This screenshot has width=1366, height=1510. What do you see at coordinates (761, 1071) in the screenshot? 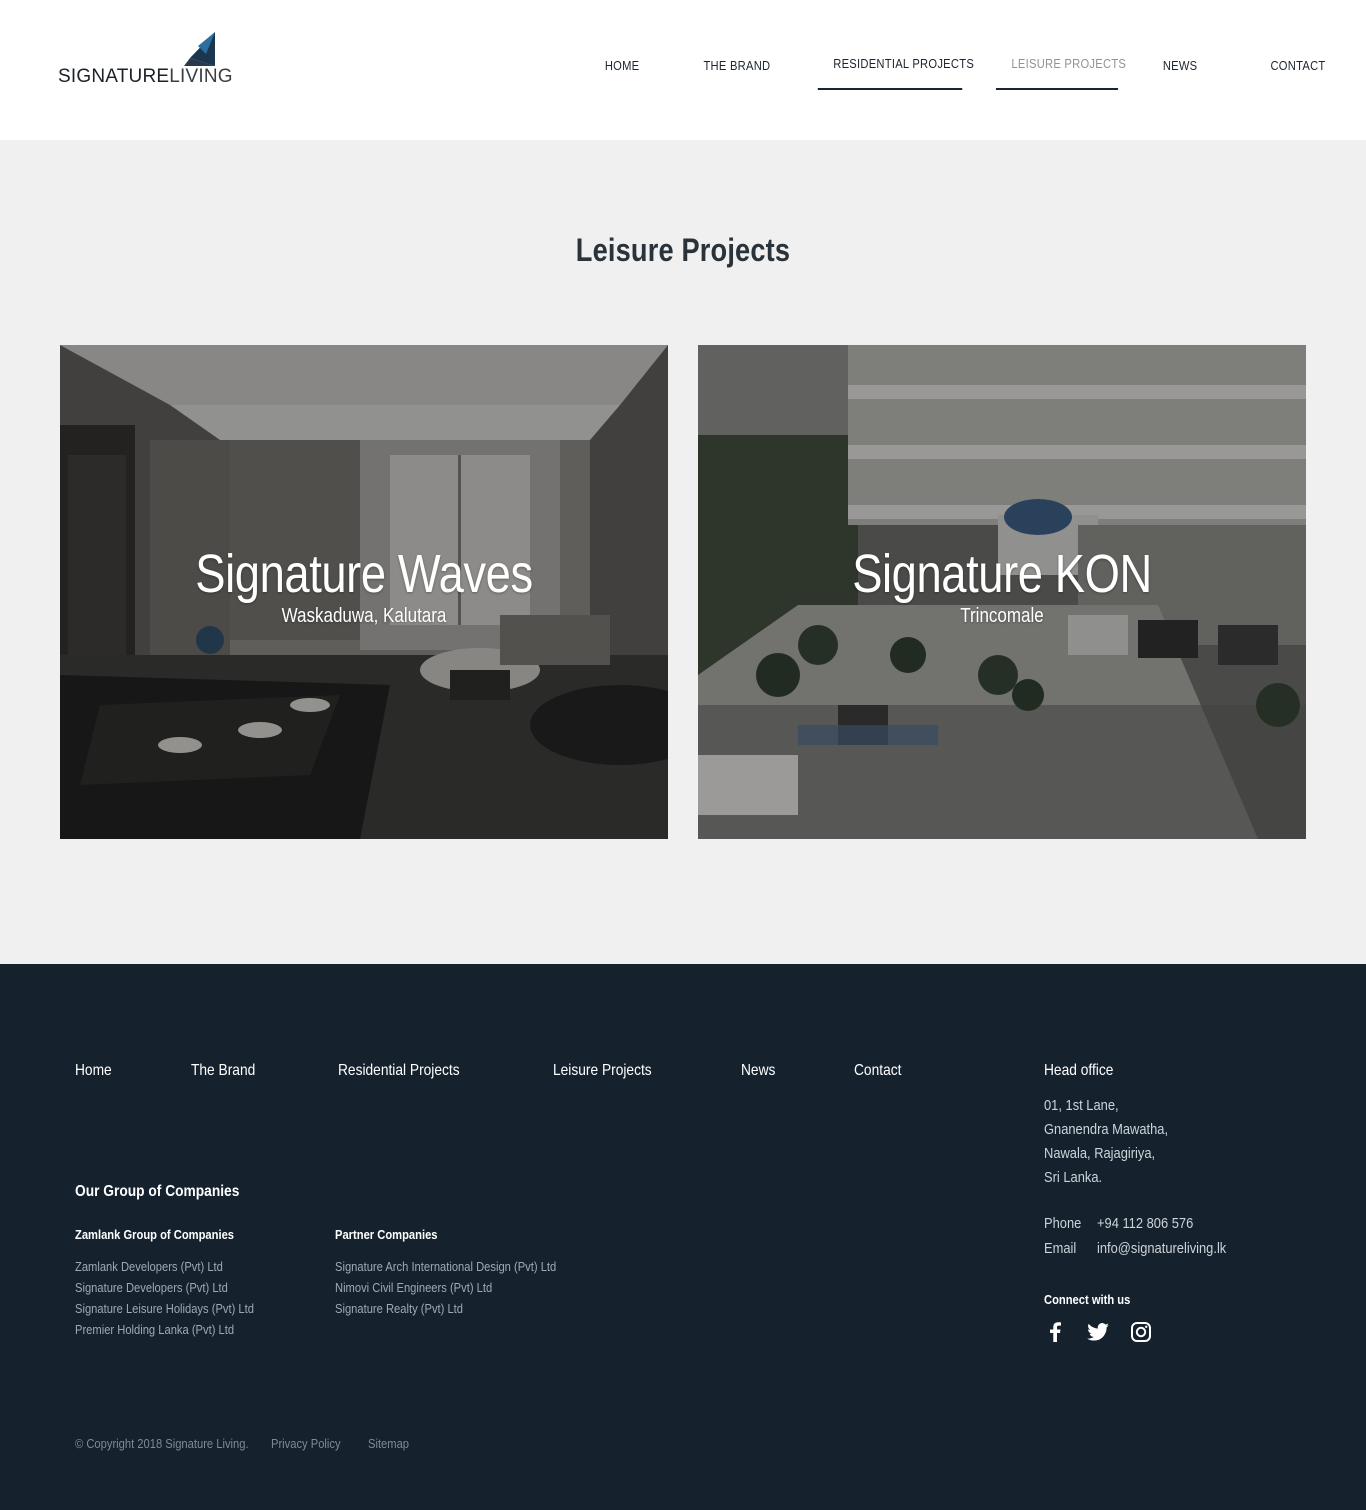
I see `footer-nav-news: News` at bounding box center [761, 1071].